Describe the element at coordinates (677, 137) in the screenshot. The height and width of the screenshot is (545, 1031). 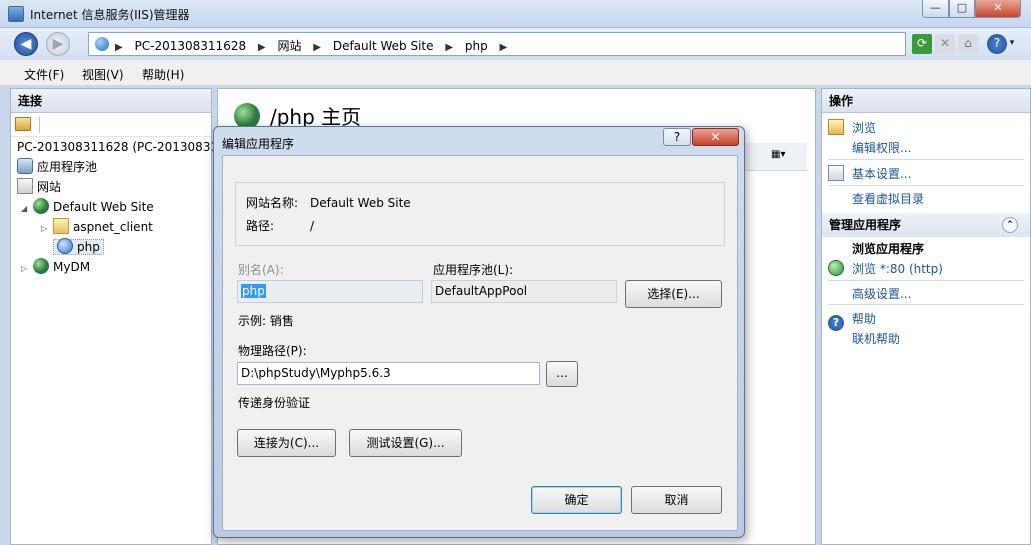
I see `dialog-help-button: ?` at that location.